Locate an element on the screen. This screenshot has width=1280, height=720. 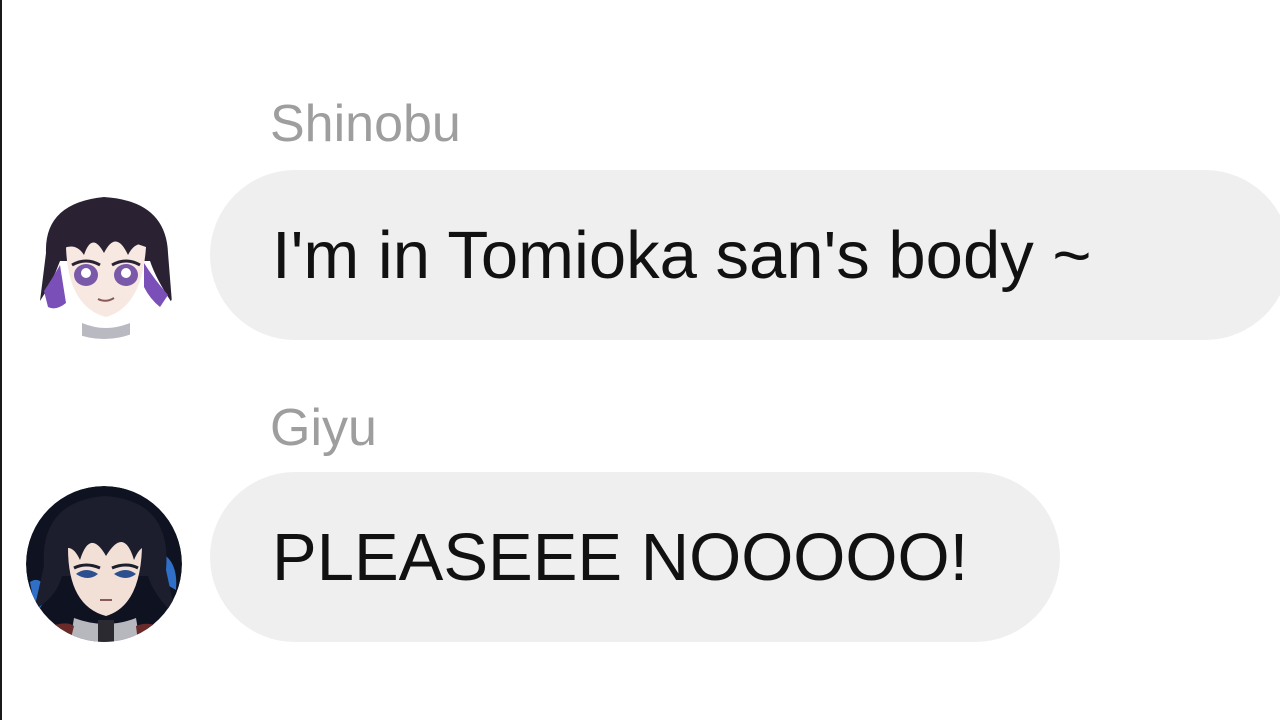
shinobu-avatar-icon is located at coordinates (104, 261).